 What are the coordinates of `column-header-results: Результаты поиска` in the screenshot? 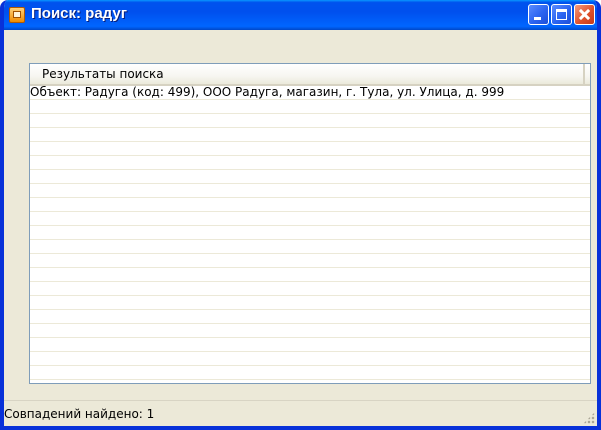 It's located at (307, 74).